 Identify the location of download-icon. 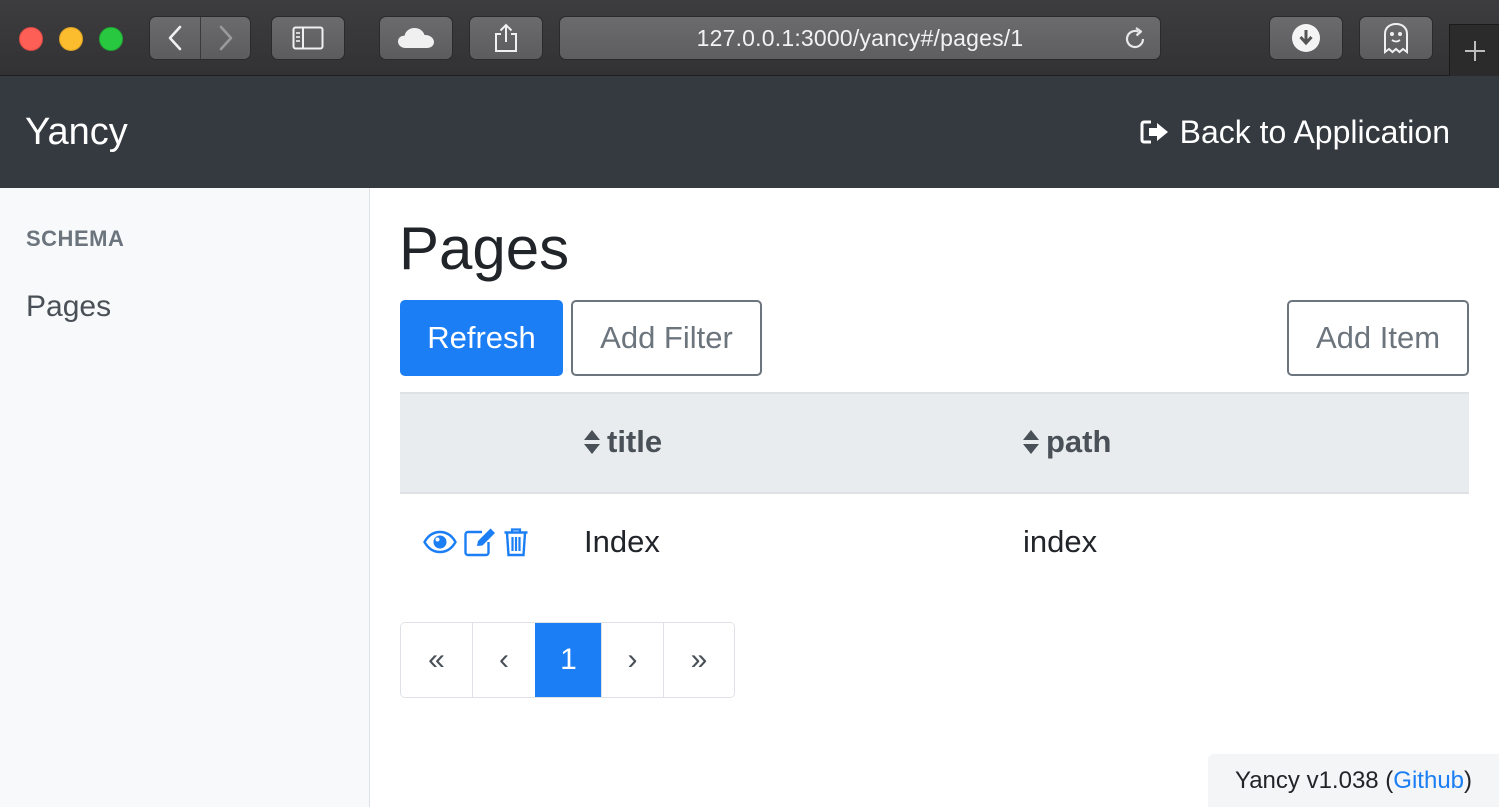
(1306, 38).